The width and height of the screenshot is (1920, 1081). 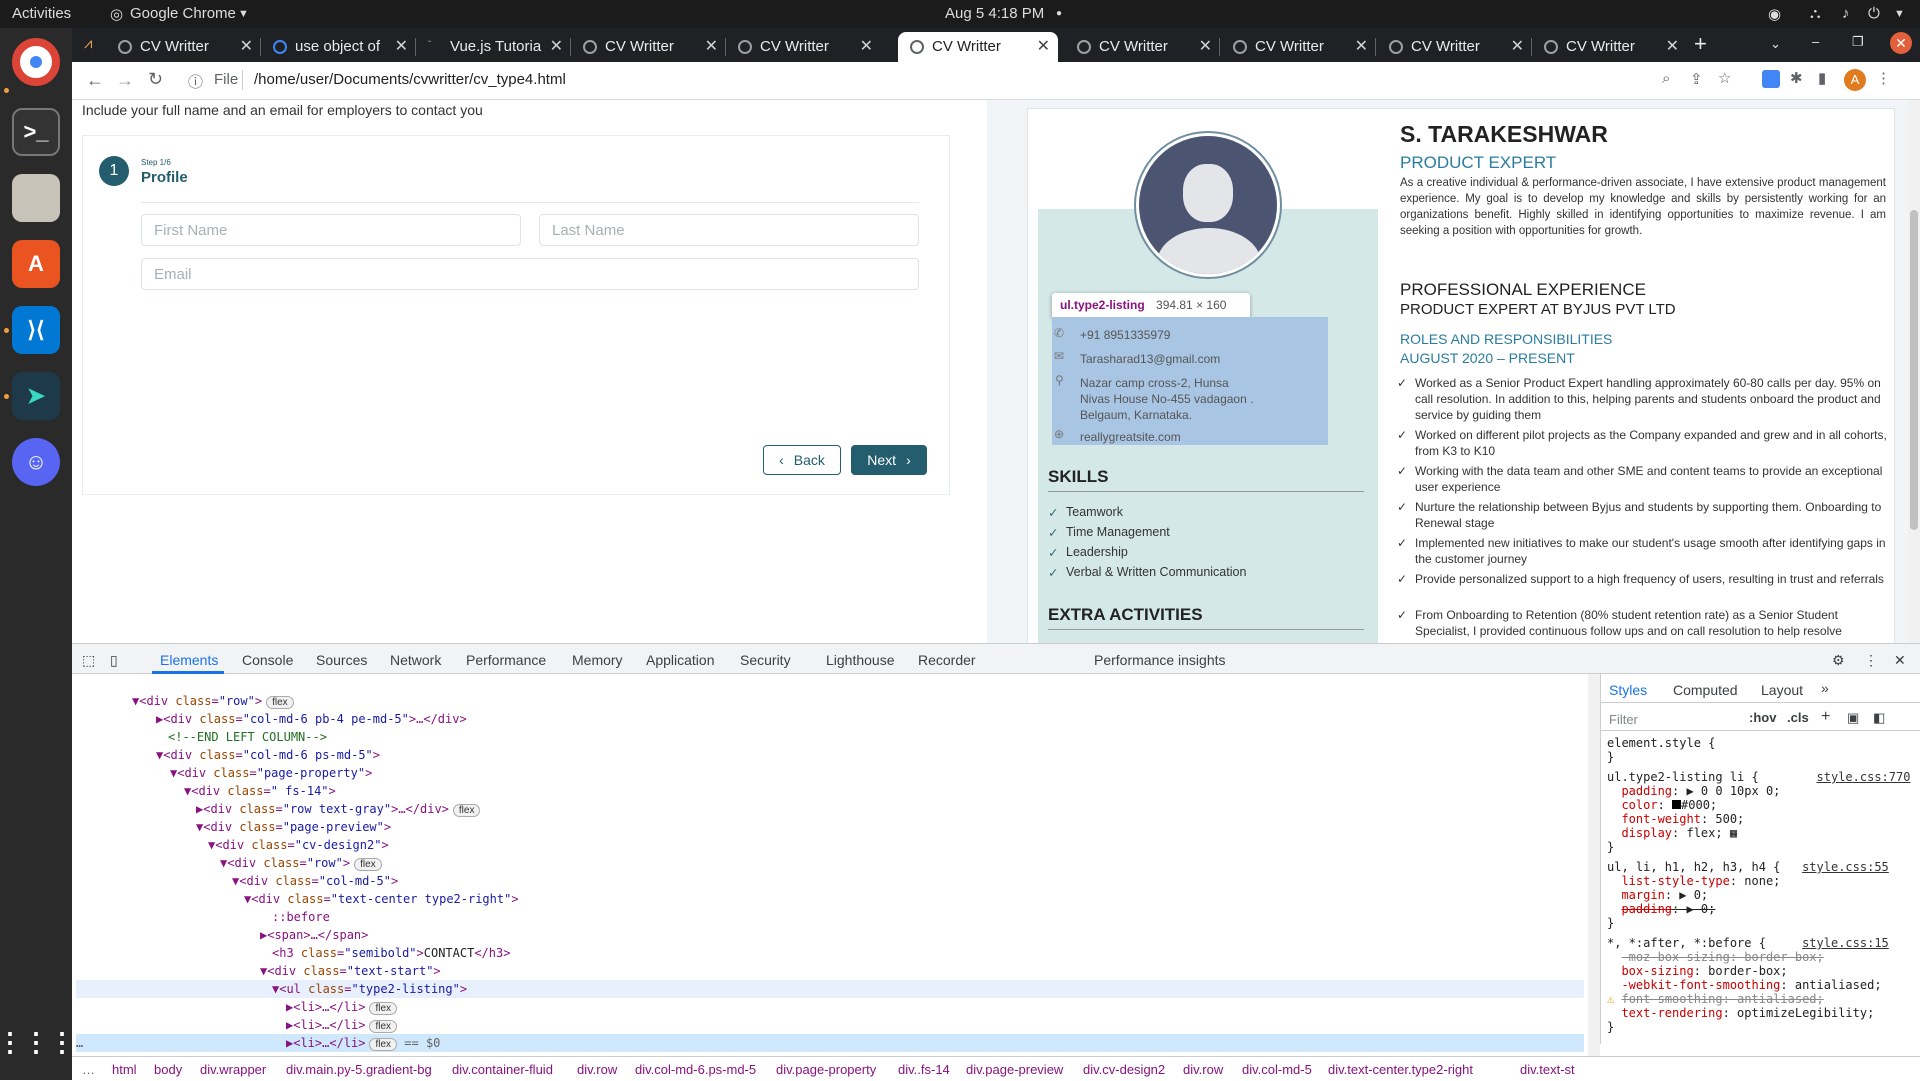 What do you see at coordinates (125, 80) in the screenshot?
I see `forward-arrow-icon: →` at bounding box center [125, 80].